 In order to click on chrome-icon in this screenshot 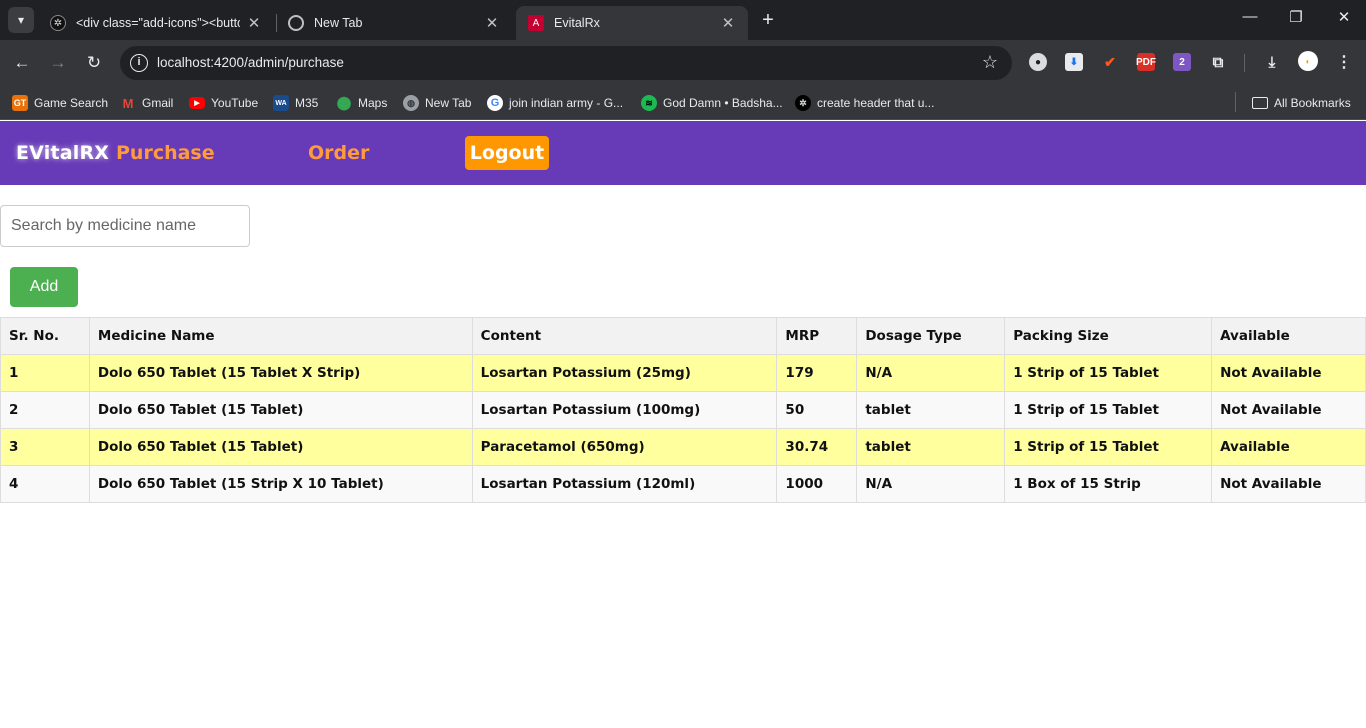, I will do `click(296, 23)`.